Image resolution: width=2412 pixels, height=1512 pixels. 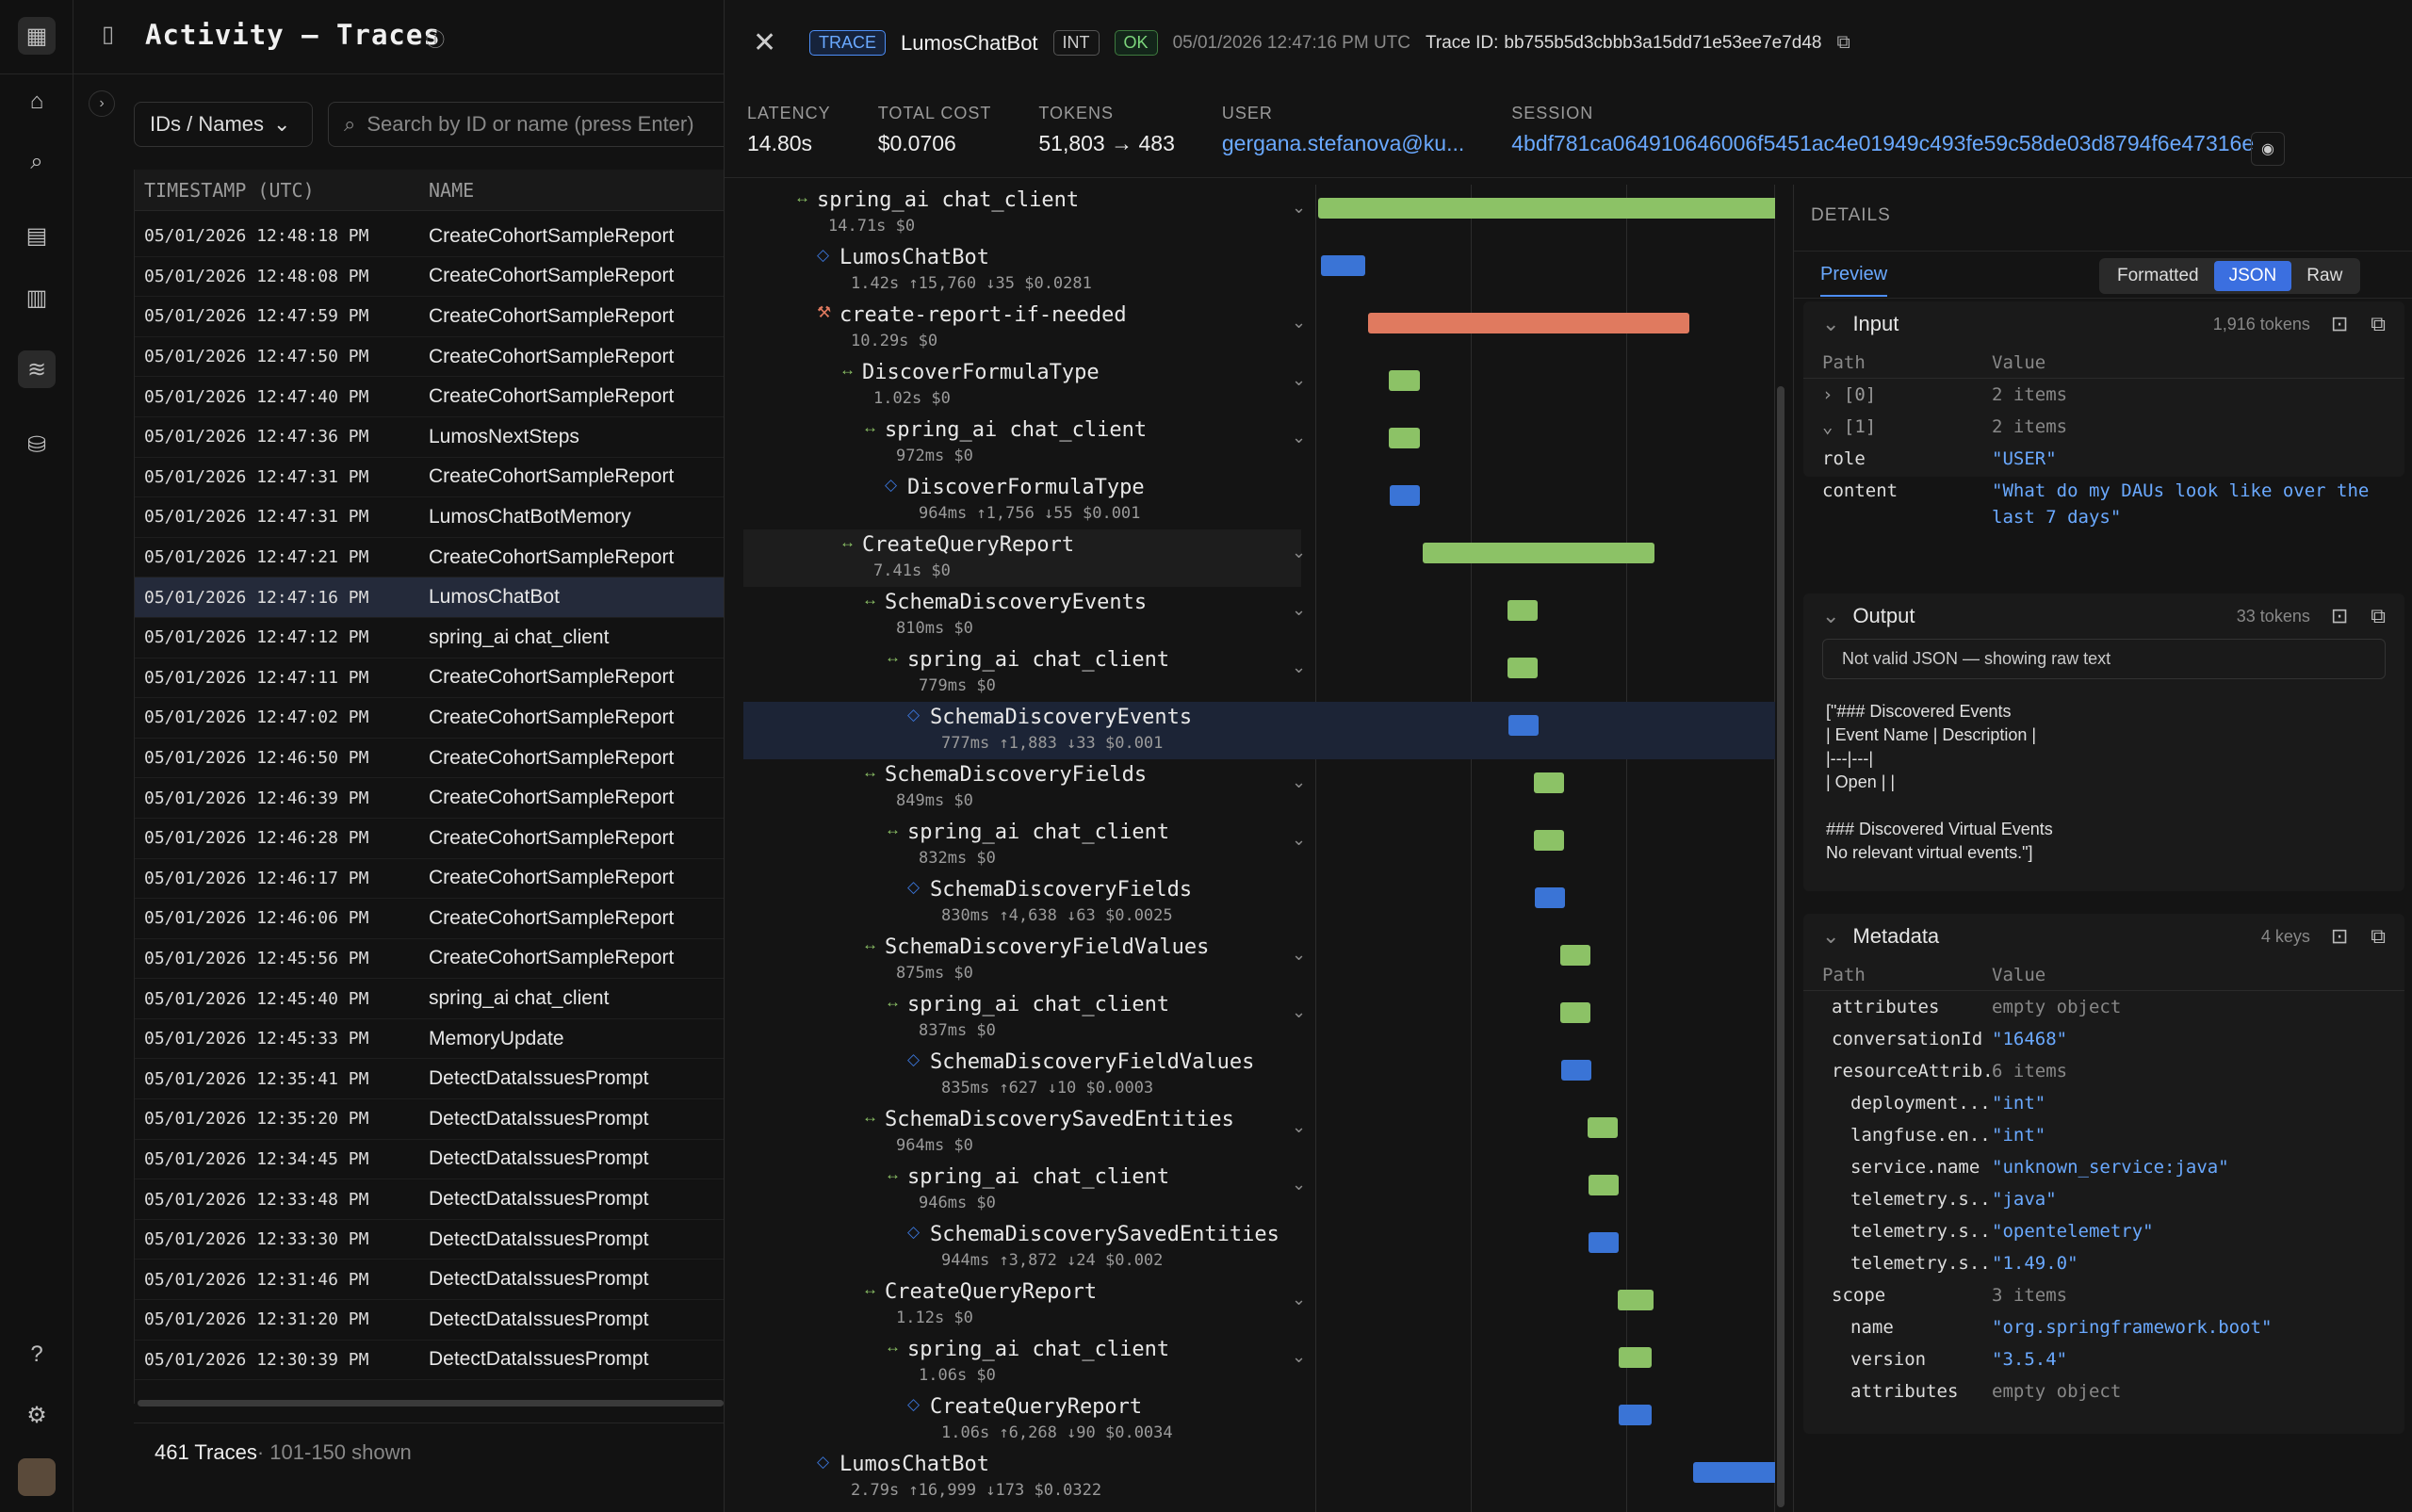 What do you see at coordinates (429, 517) in the screenshot?
I see `table-row: 05/01/2026 12:47:31 PM LumosChatBotMemory` at bounding box center [429, 517].